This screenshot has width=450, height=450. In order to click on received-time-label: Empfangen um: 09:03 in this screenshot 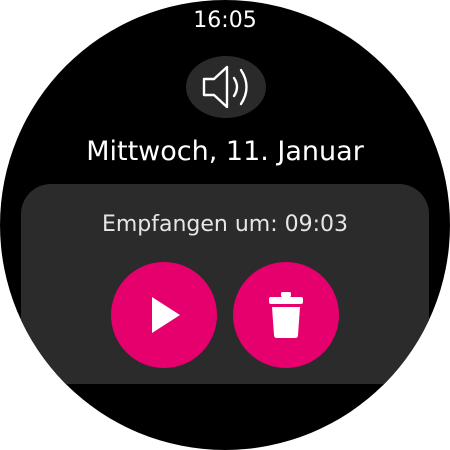, I will do `click(225, 224)`.